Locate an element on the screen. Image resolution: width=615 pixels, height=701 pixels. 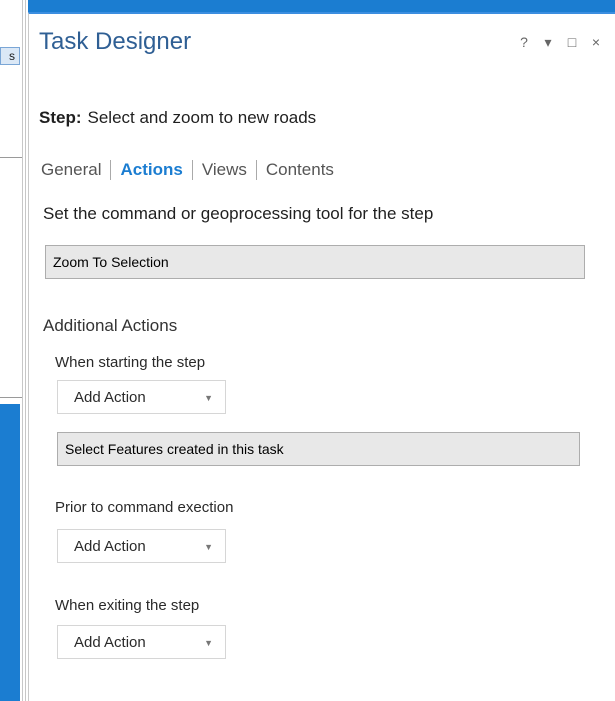
step-header: Step: Select and zoom to new roads is located at coordinates (177, 118).